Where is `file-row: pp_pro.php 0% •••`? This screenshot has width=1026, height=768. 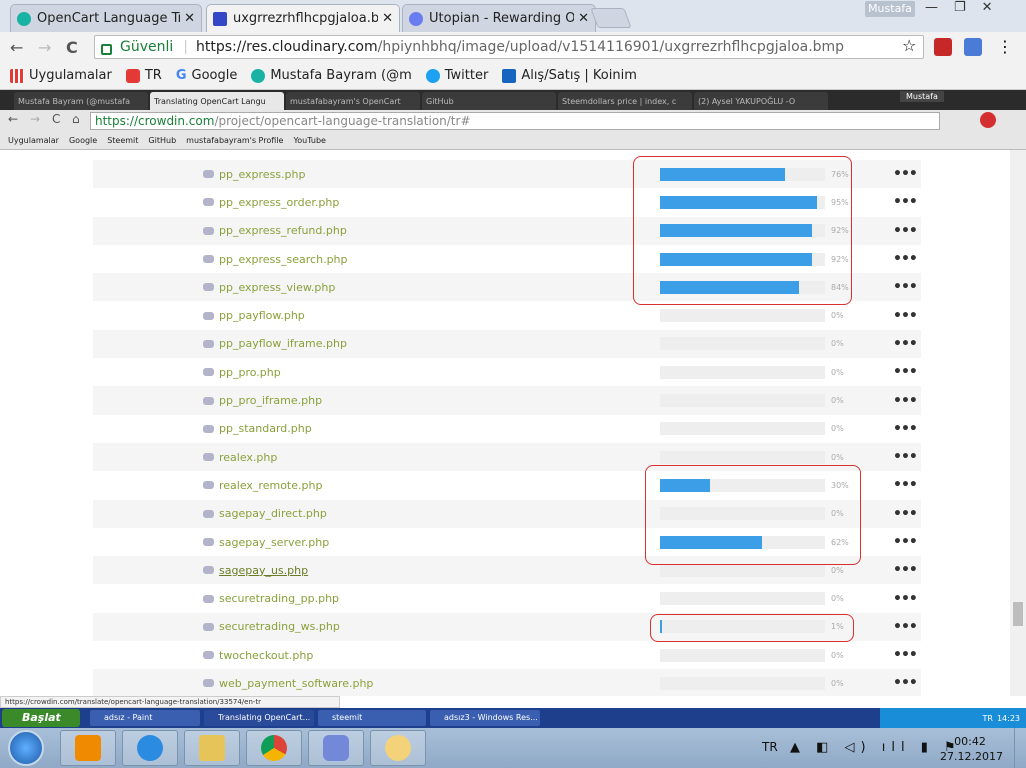
file-row: pp_pro.php 0% ••• is located at coordinates (507, 372).